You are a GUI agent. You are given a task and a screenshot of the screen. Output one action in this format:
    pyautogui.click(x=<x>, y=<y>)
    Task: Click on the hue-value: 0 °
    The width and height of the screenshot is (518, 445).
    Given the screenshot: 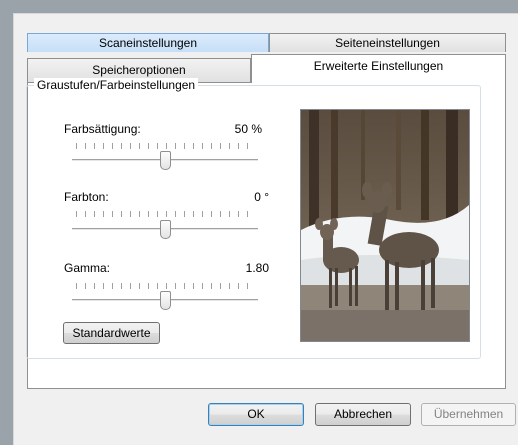 What is the action you would take?
    pyautogui.click(x=261, y=197)
    